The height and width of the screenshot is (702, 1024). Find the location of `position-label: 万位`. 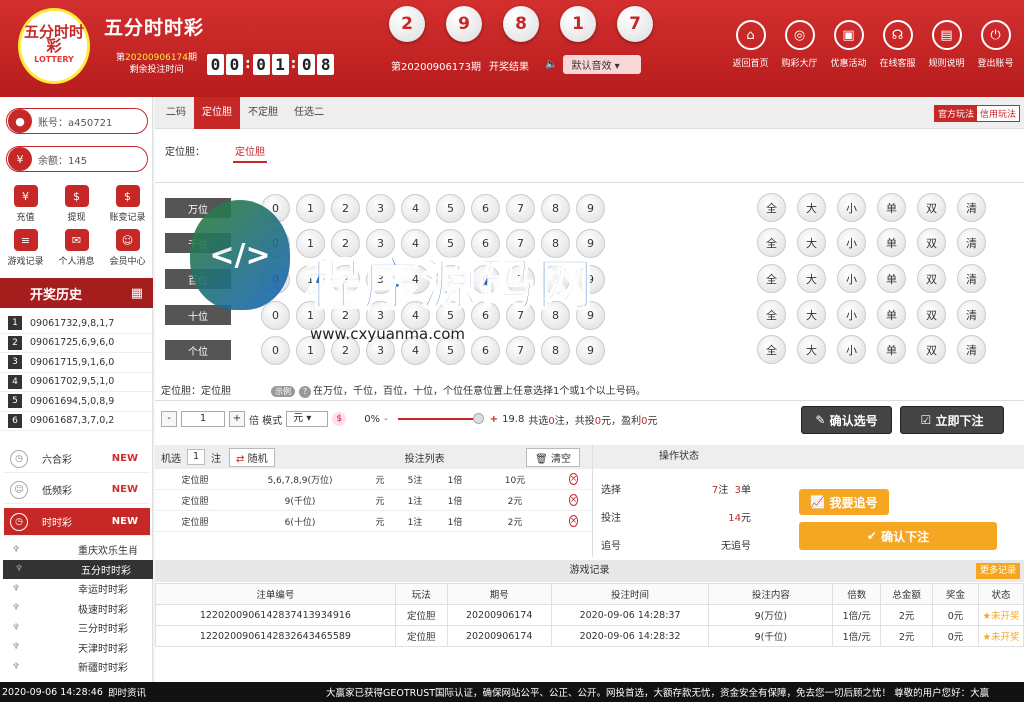

position-label: 万位 is located at coordinates (198, 208).